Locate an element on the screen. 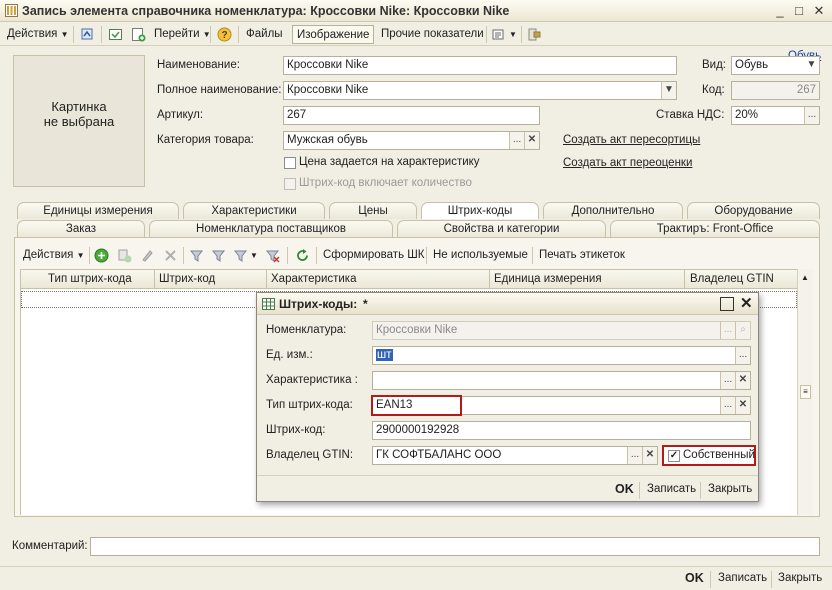  delete-icon is located at coordinates (170, 255).